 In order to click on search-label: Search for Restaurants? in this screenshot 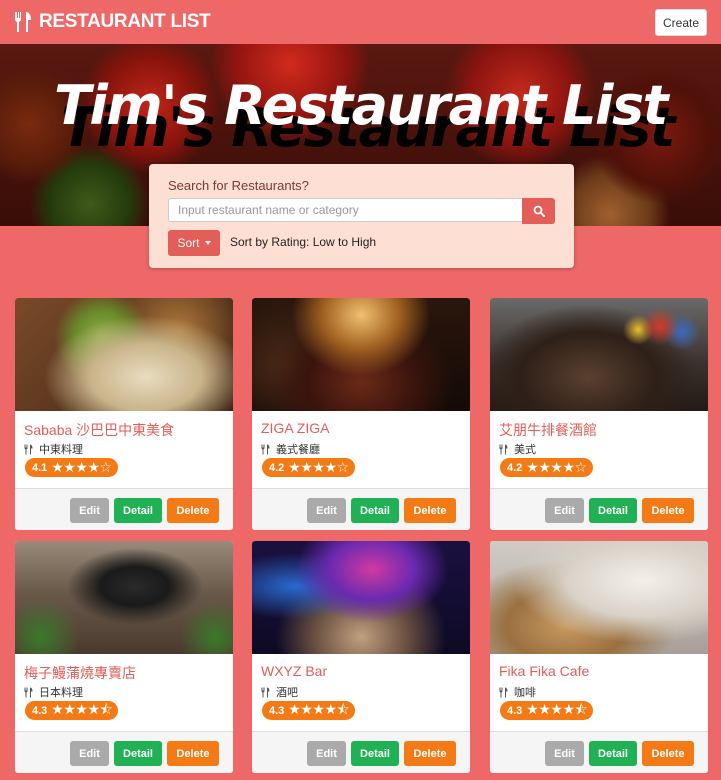, I will do `click(238, 185)`.